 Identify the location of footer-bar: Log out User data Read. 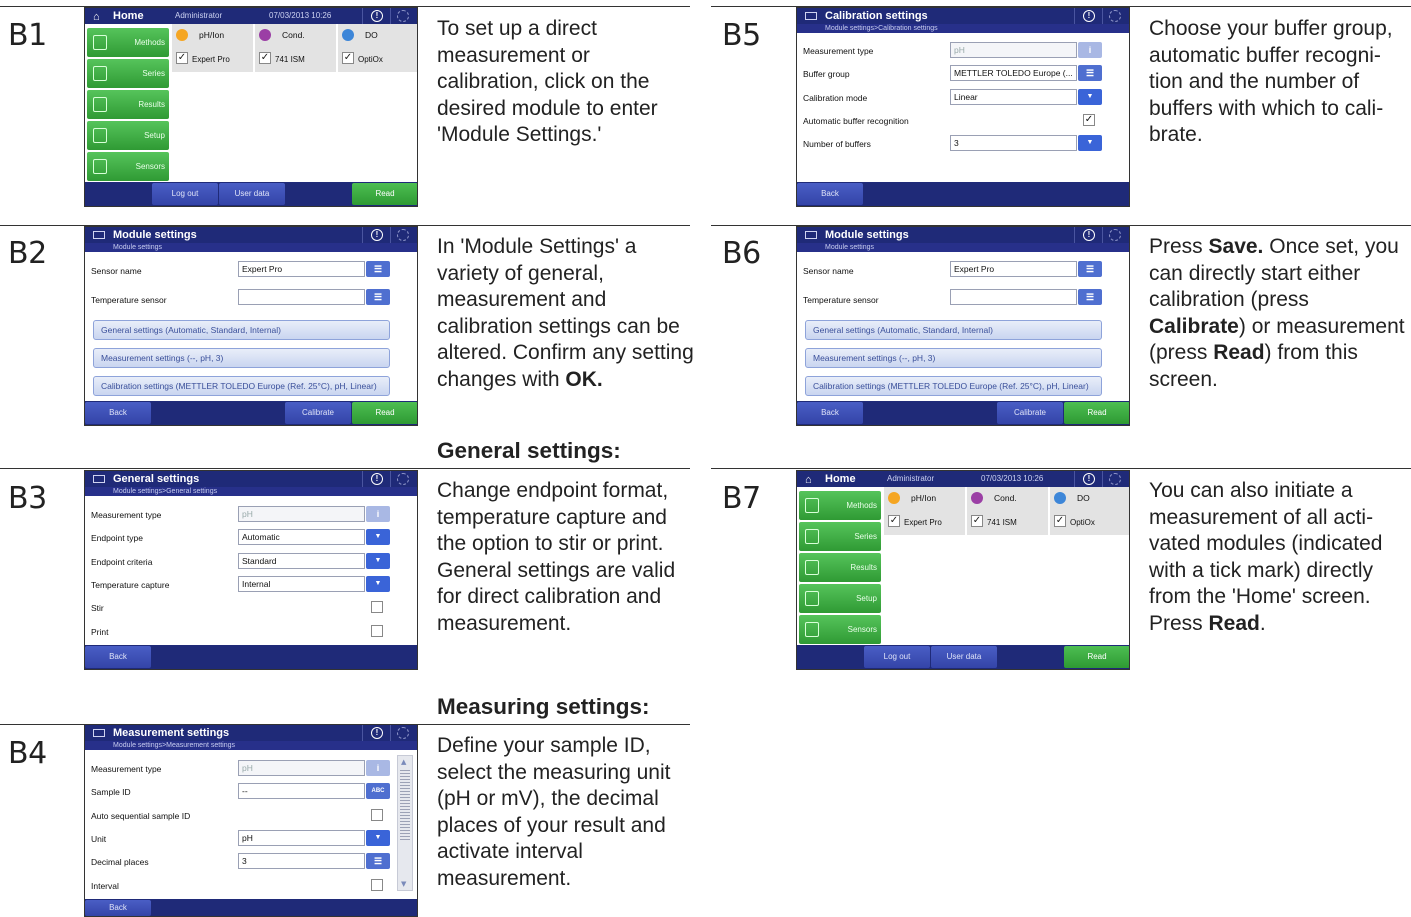
(963, 657).